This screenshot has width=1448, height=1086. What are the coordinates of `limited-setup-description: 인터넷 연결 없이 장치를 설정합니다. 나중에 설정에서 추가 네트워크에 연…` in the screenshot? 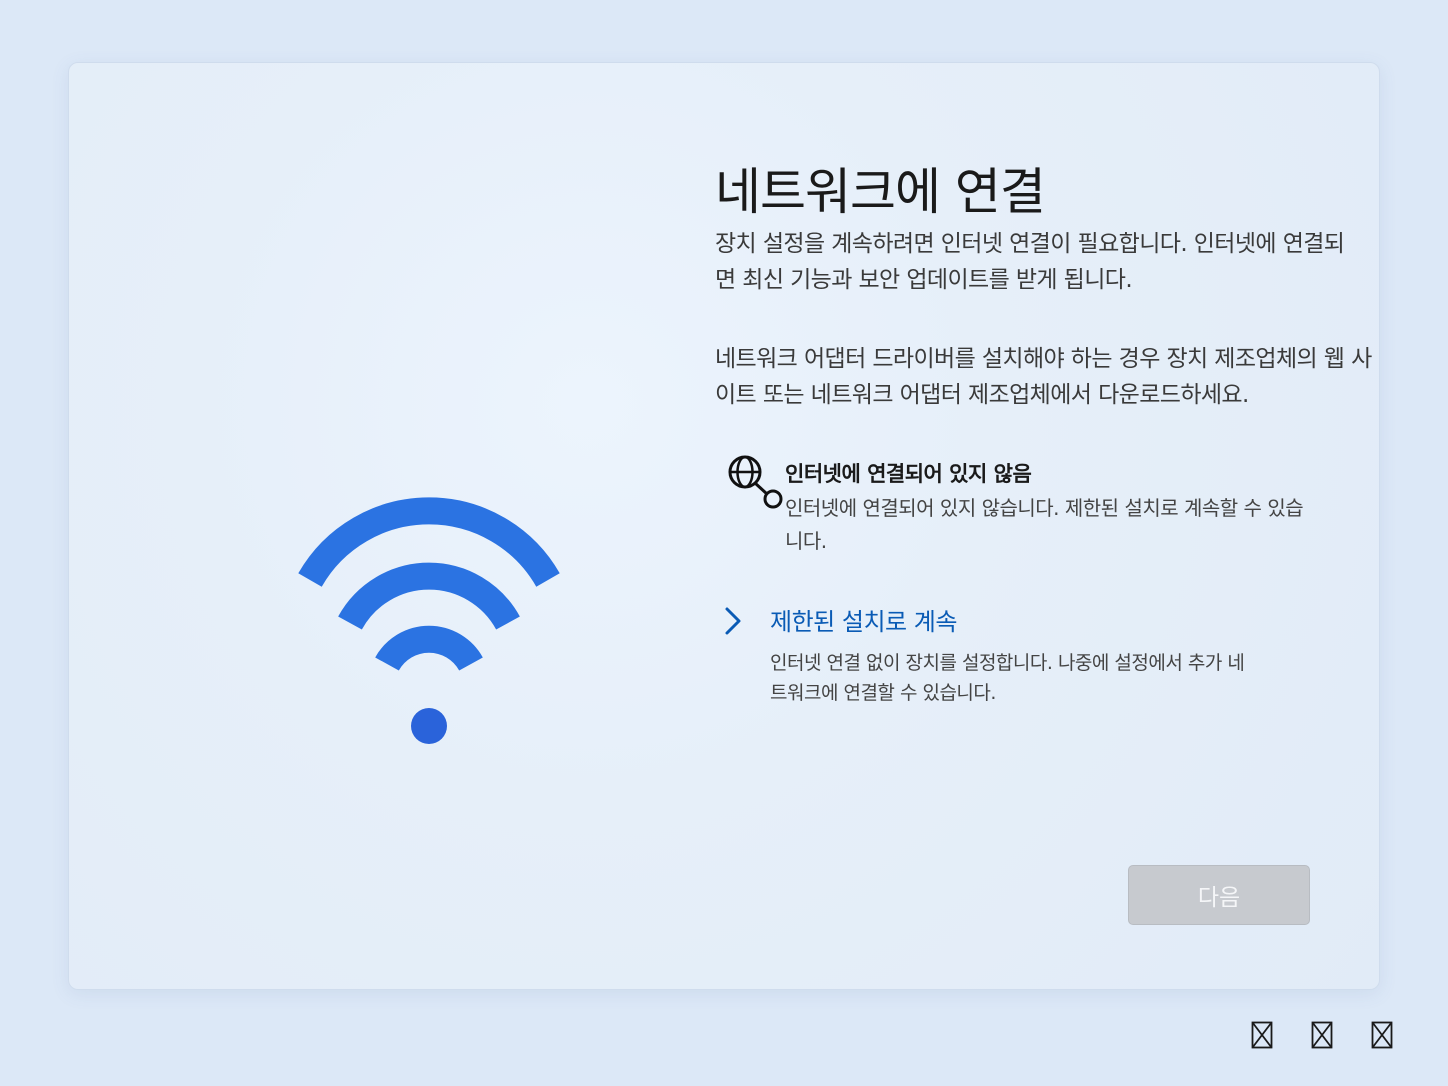 It's located at (1007, 678).